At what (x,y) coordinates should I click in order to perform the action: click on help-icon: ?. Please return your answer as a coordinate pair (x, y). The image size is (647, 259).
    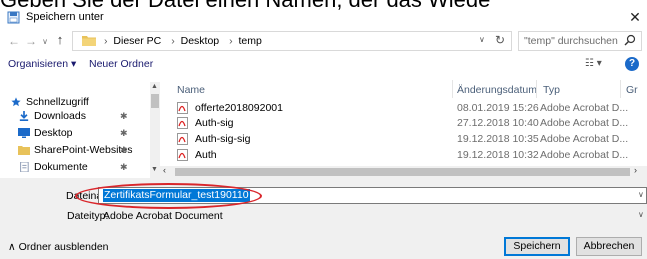
    Looking at the image, I should click on (632, 64).